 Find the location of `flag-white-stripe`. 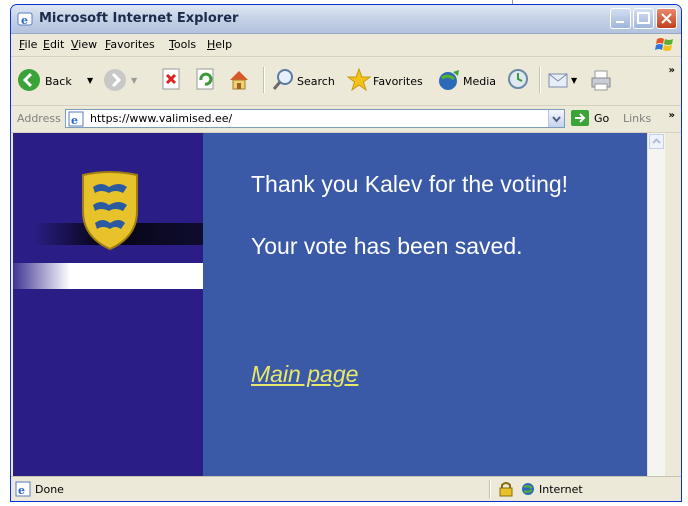

flag-white-stripe is located at coordinates (108, 276).